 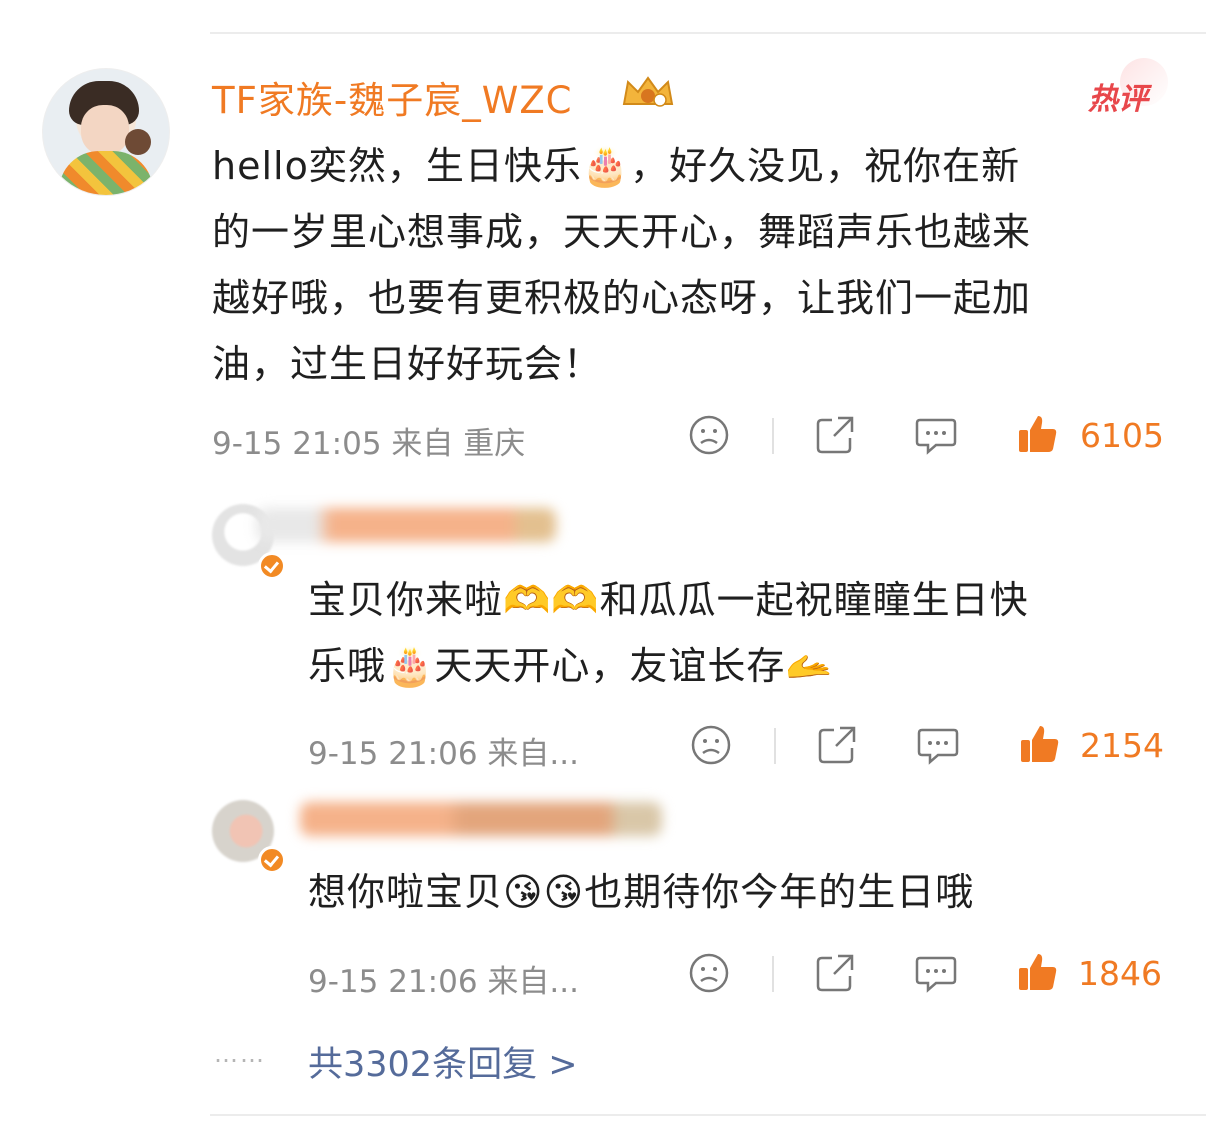 What do you see at coordinates (369, 444) in the screenshot?
I see `comment-meta: 9-15 21:05 来自 重庆` at bounding box center [369, 444].